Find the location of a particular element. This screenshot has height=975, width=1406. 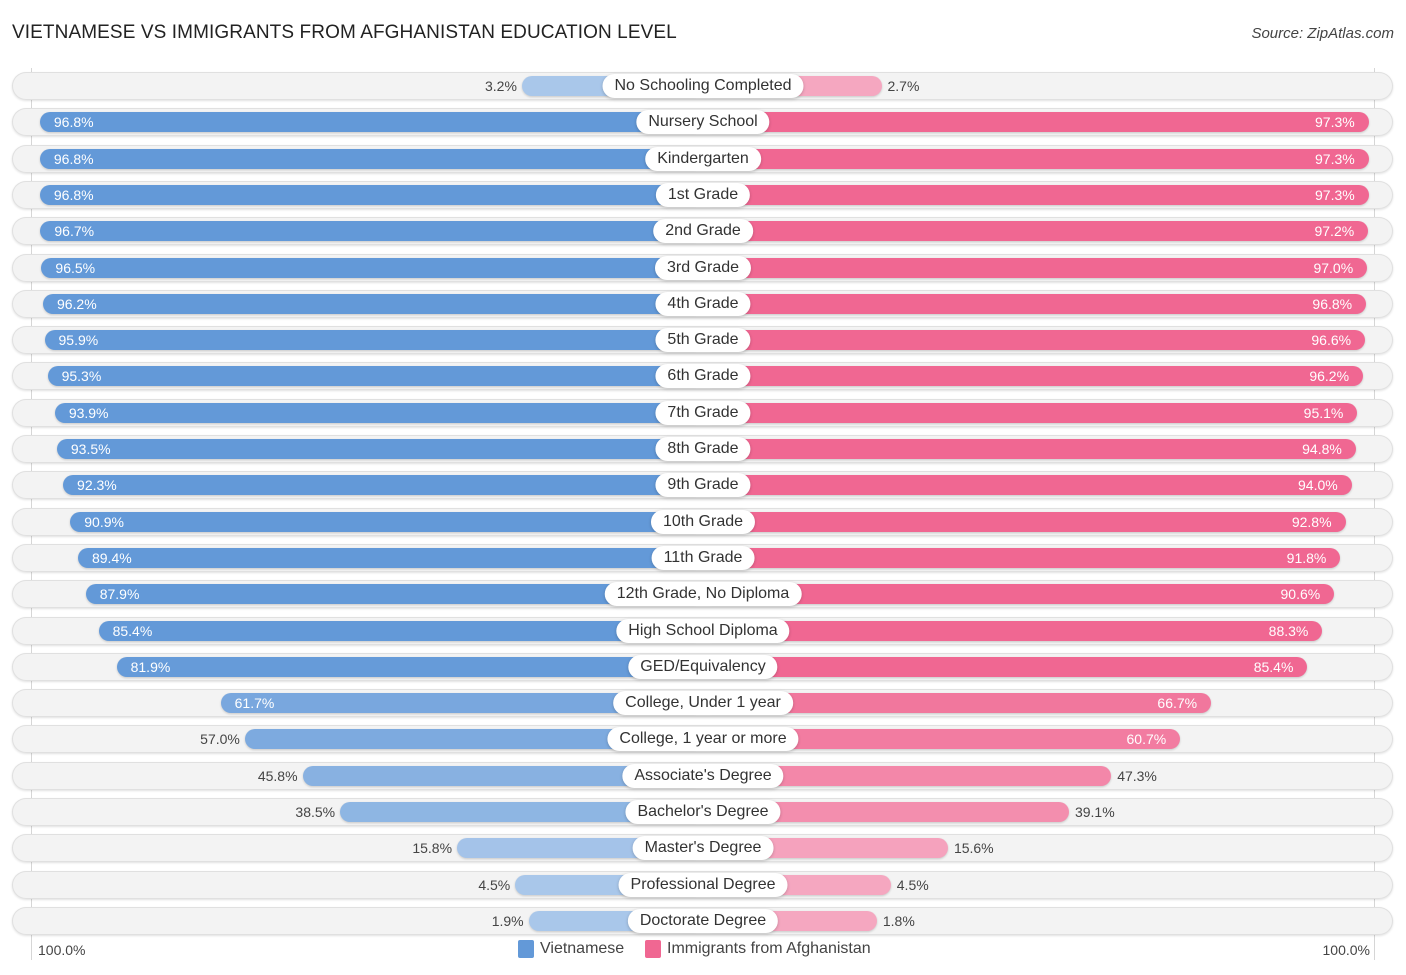

legend-label-vietnamese: Vietnamese is located at coordinates (582, 948).